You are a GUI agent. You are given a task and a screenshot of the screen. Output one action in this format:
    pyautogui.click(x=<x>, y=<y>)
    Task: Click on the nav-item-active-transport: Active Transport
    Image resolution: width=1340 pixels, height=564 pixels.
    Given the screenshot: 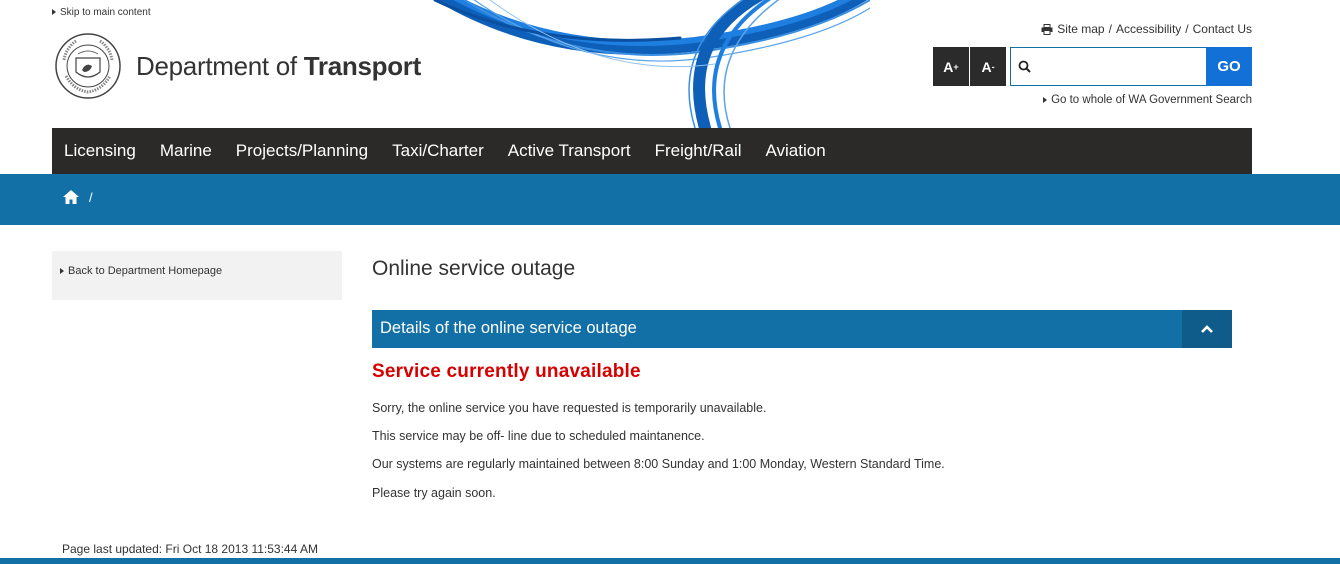 What is the action you would take?
    pyautogui.click(x=569, y=151)
    